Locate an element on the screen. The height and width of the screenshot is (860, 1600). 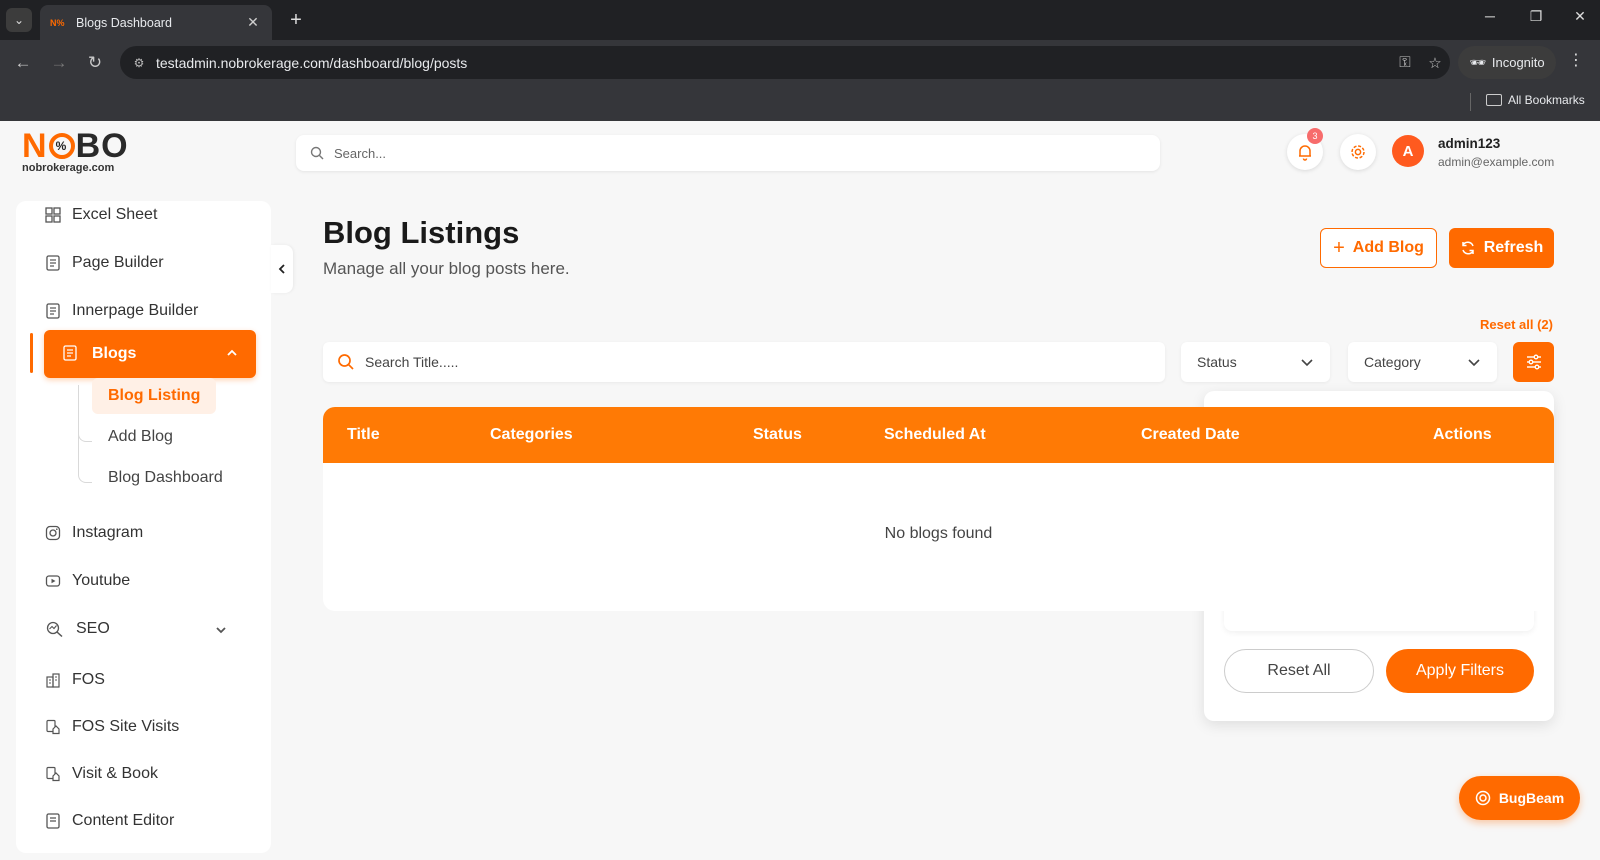
chevron-down-icon: ⌄ is located at coordinates (19, 20).